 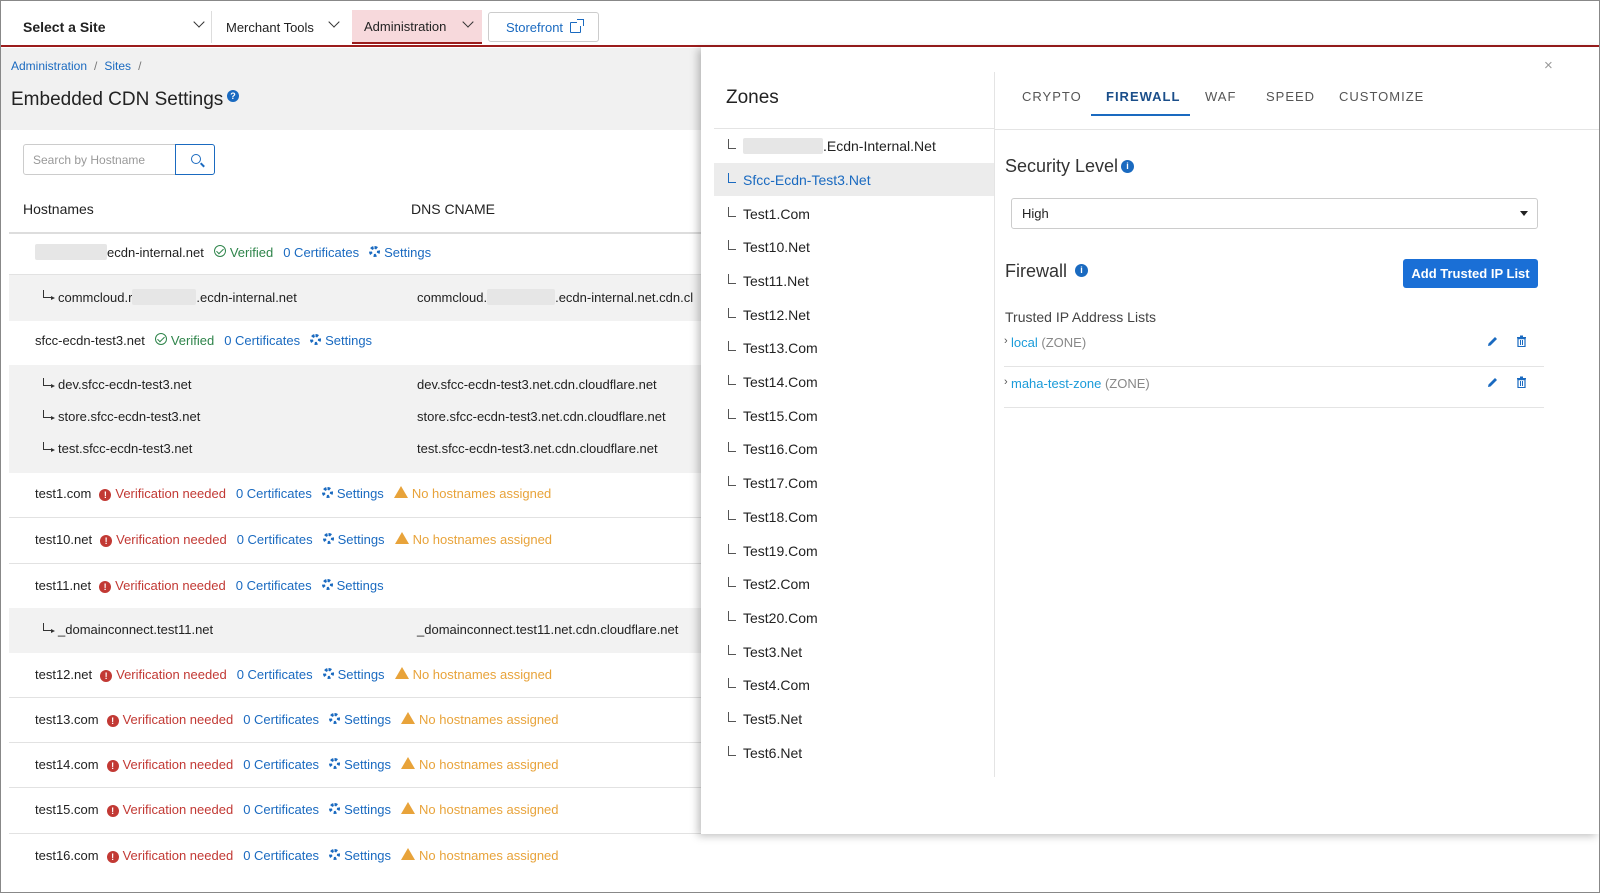 What do you see at coordinates (199, 22) in the screenshot?
I see `chevron-down-icon` at bounding box center [199, 22].